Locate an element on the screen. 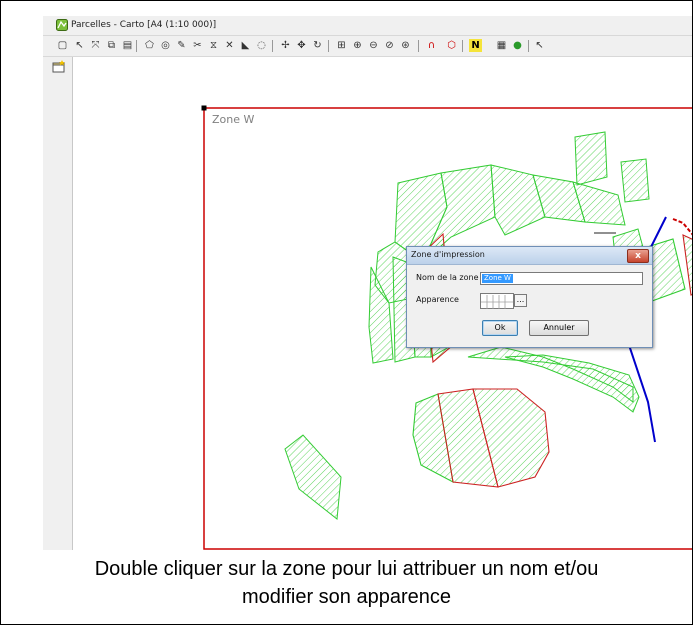 The image size is (693, 625). zoom-extent-icon: ⊛ is located at coordinates (405, 45).